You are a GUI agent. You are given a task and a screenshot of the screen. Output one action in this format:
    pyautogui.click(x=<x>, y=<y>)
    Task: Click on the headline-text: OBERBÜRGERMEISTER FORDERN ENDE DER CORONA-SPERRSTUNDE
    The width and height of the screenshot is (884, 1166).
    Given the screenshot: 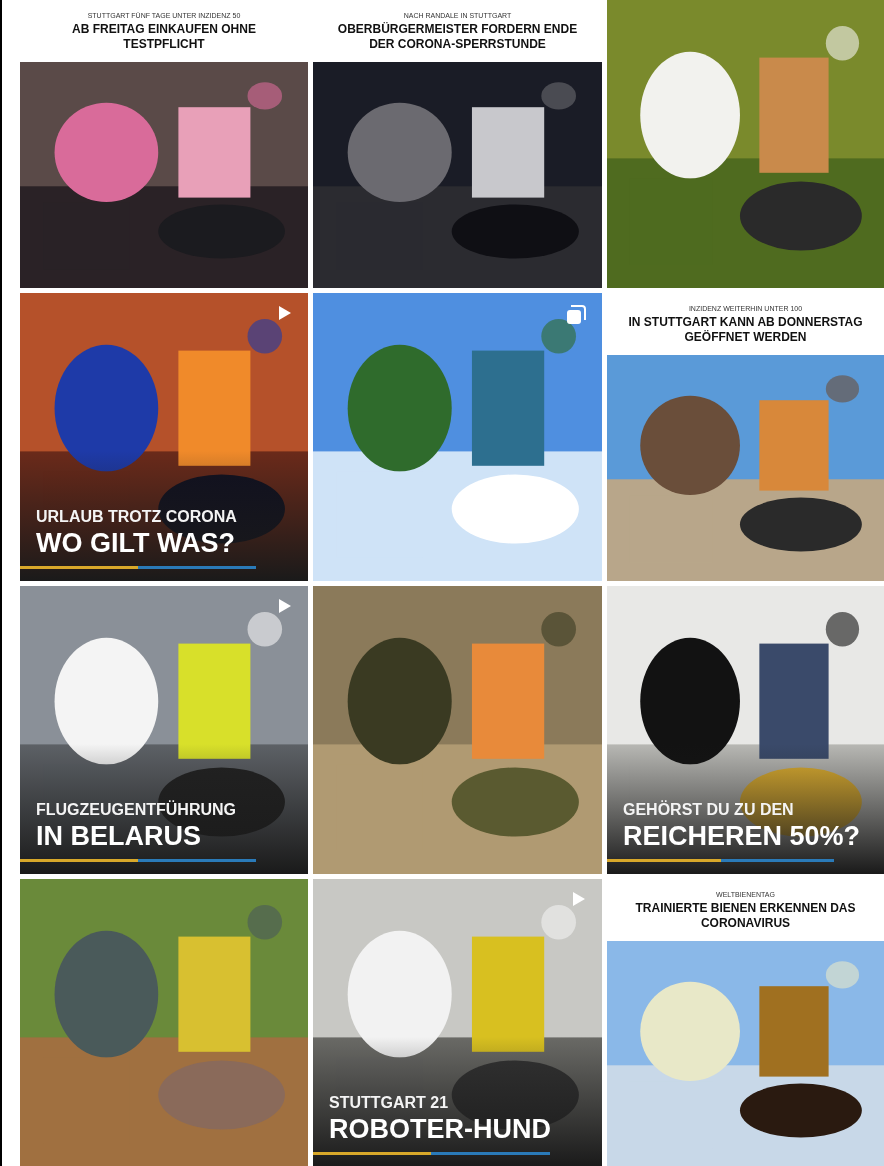 What is the action you would take?
    pyautogui.click(x=457, y=36)
    